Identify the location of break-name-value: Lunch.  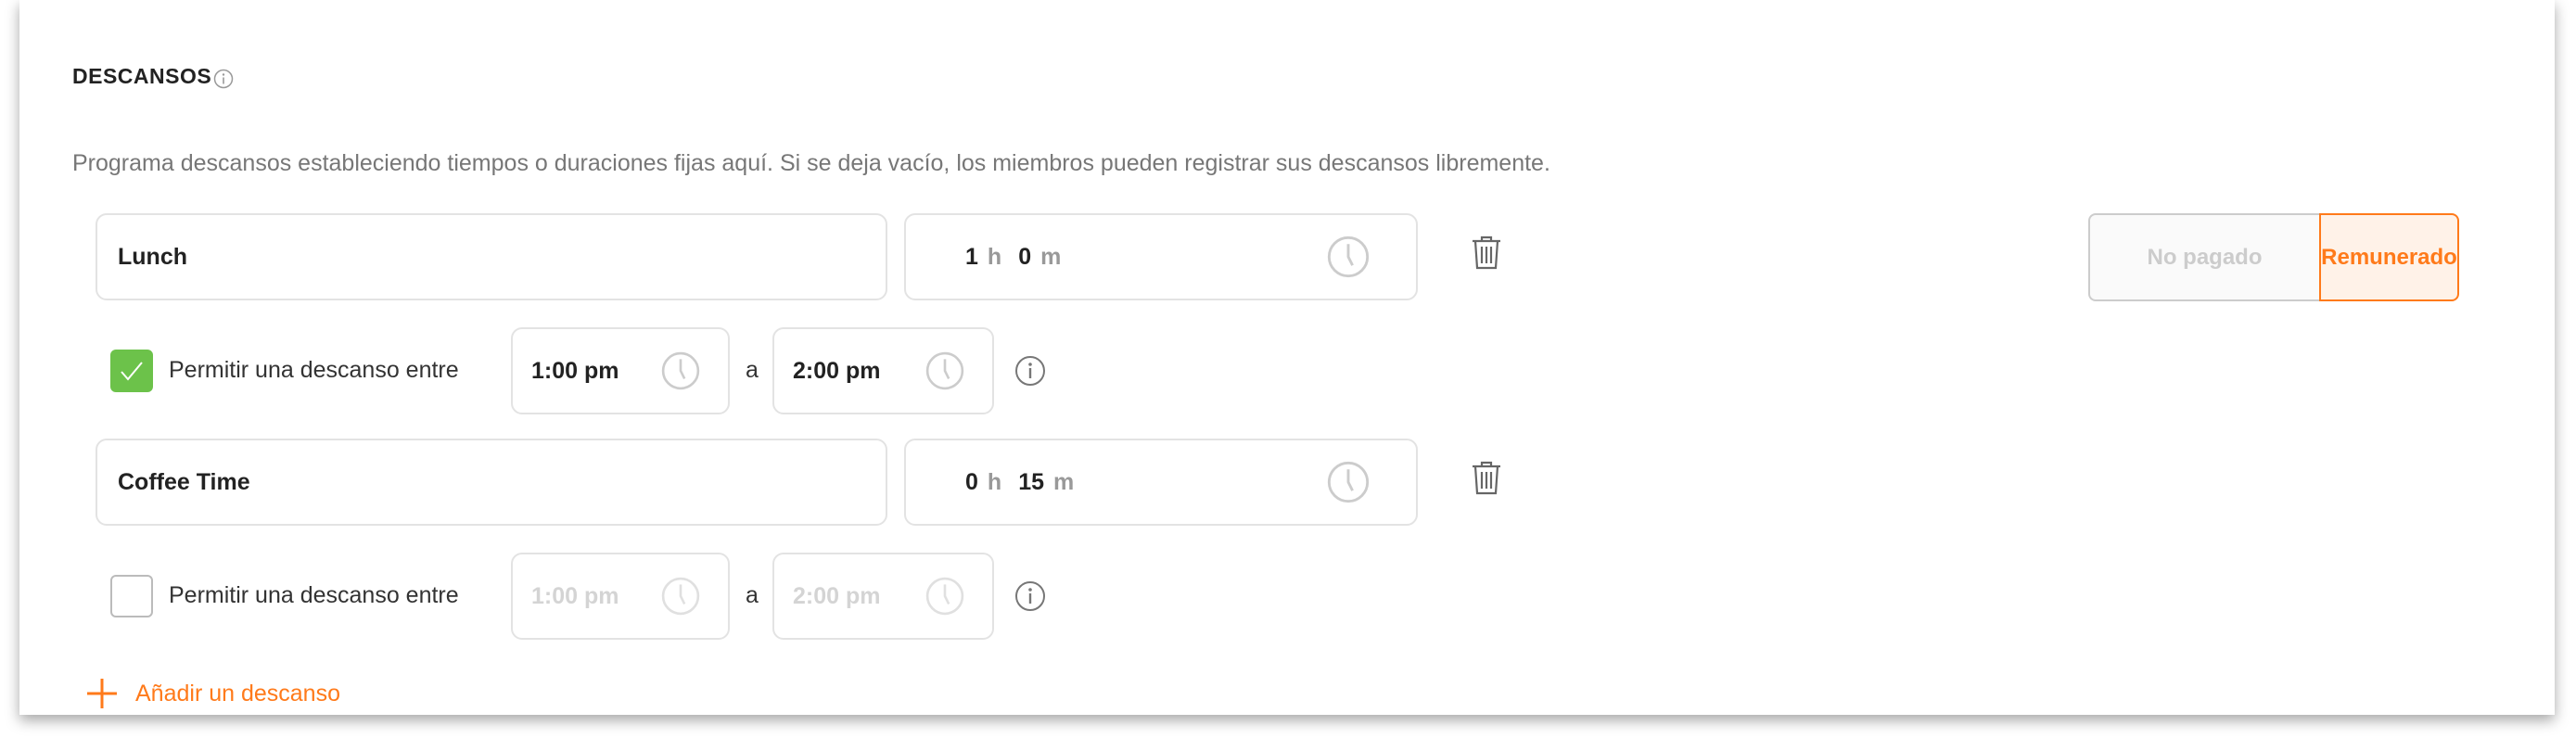
(152, 256).